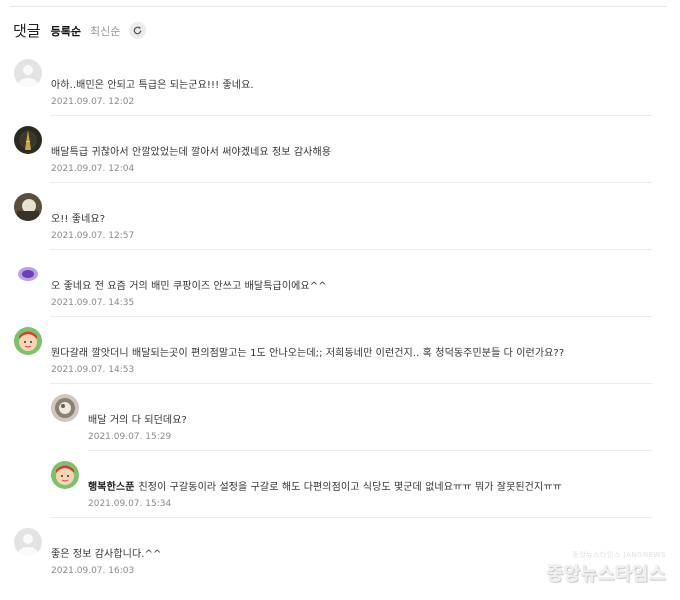 The image size is (680, 600). I want to click on refresh-icon, so click(138, 30).